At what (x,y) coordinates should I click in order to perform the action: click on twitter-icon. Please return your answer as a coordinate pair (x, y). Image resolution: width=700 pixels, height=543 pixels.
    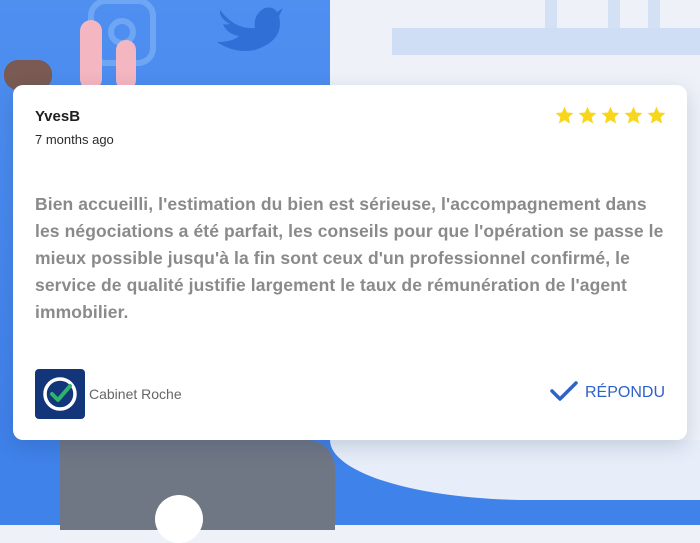
    Looking at the image, I should click on (250, 30).